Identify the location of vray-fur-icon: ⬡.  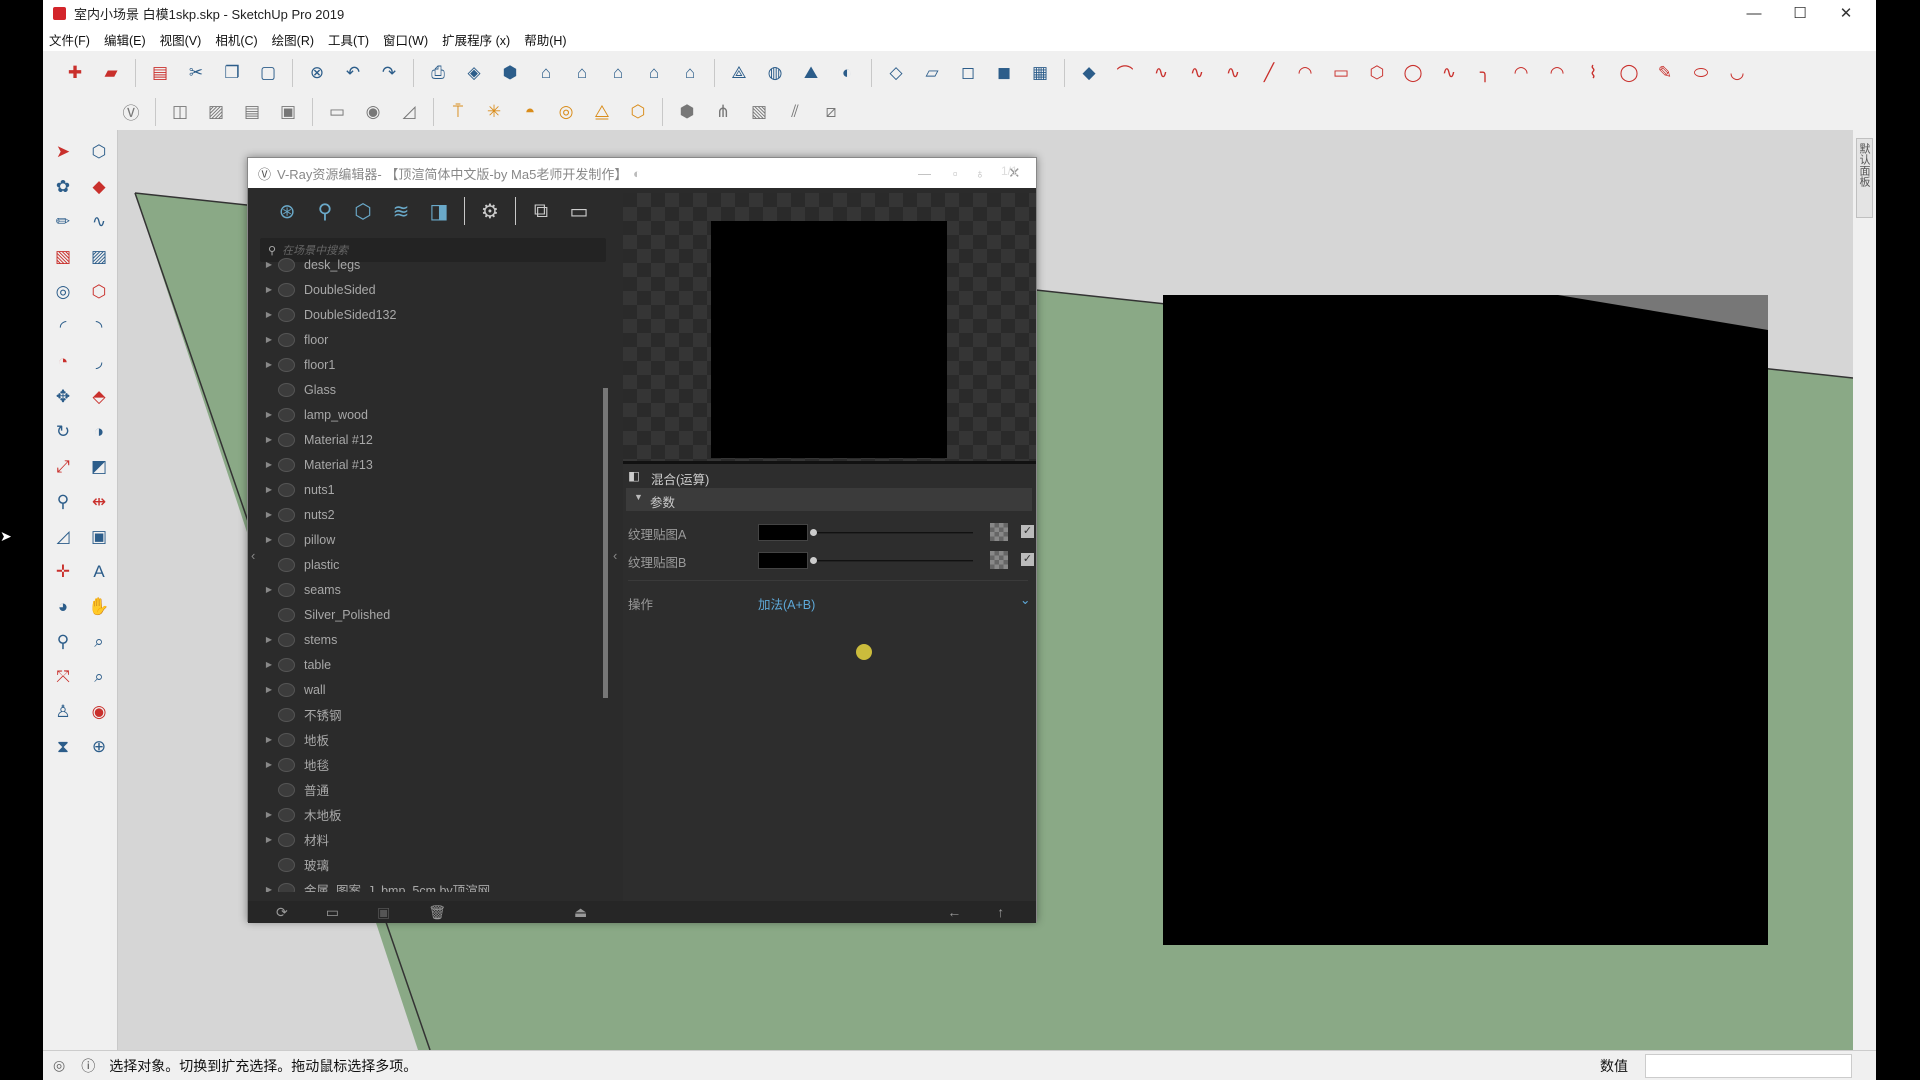
(638, 112).